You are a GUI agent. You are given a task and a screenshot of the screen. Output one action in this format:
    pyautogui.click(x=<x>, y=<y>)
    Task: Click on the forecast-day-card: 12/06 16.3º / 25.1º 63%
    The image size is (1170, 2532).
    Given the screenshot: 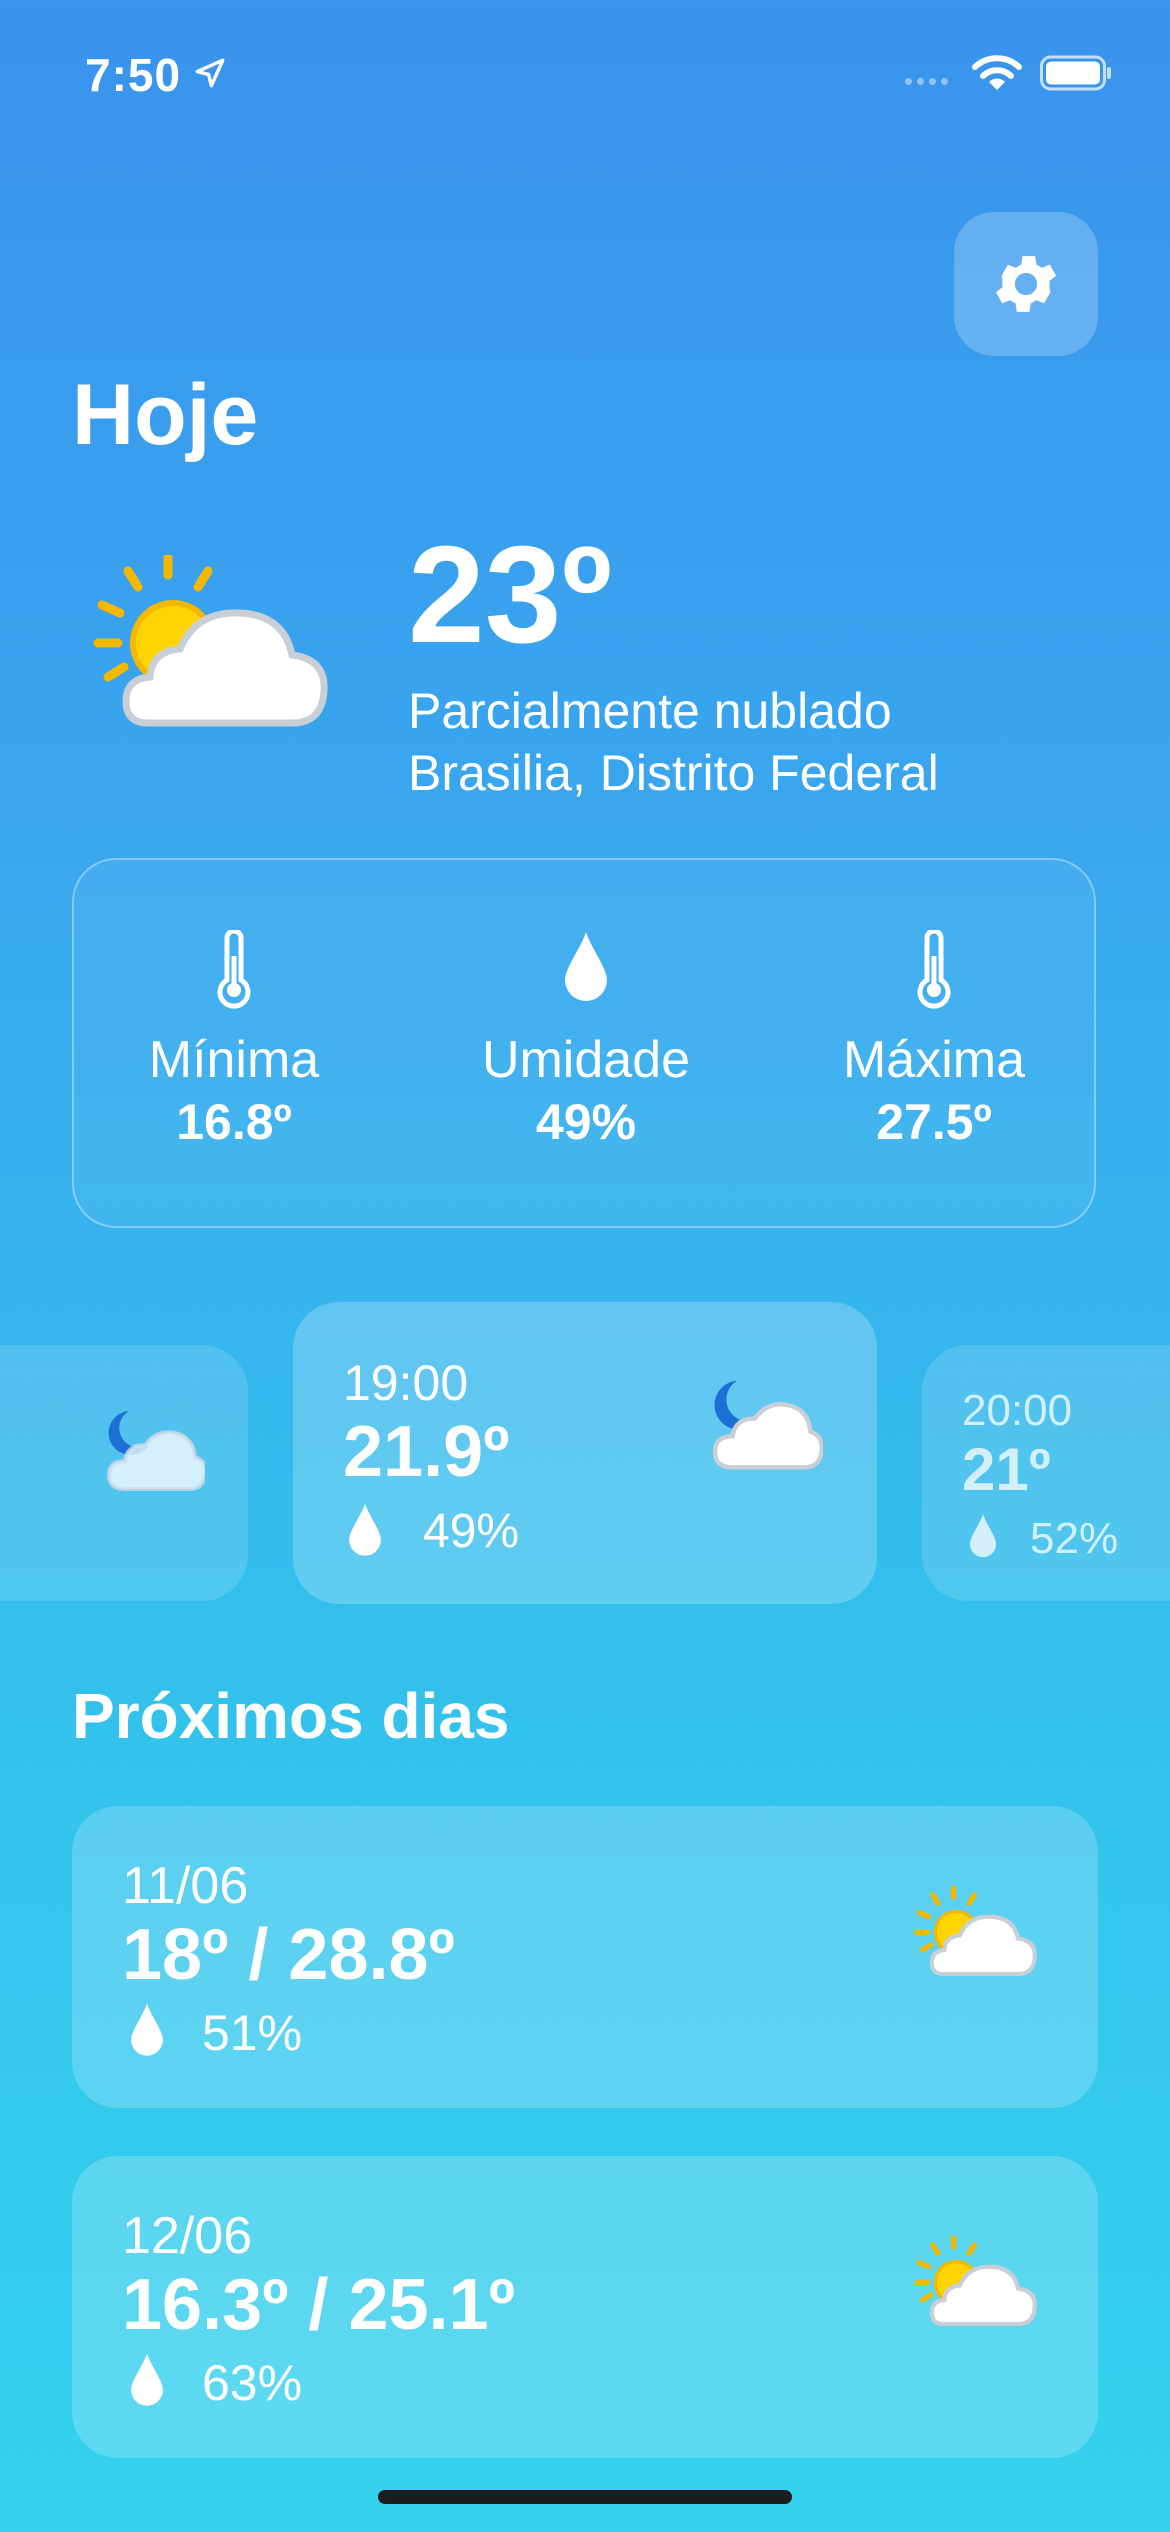 What is the action you would take?
    pyautogui.click(x=585, y=2307)
    